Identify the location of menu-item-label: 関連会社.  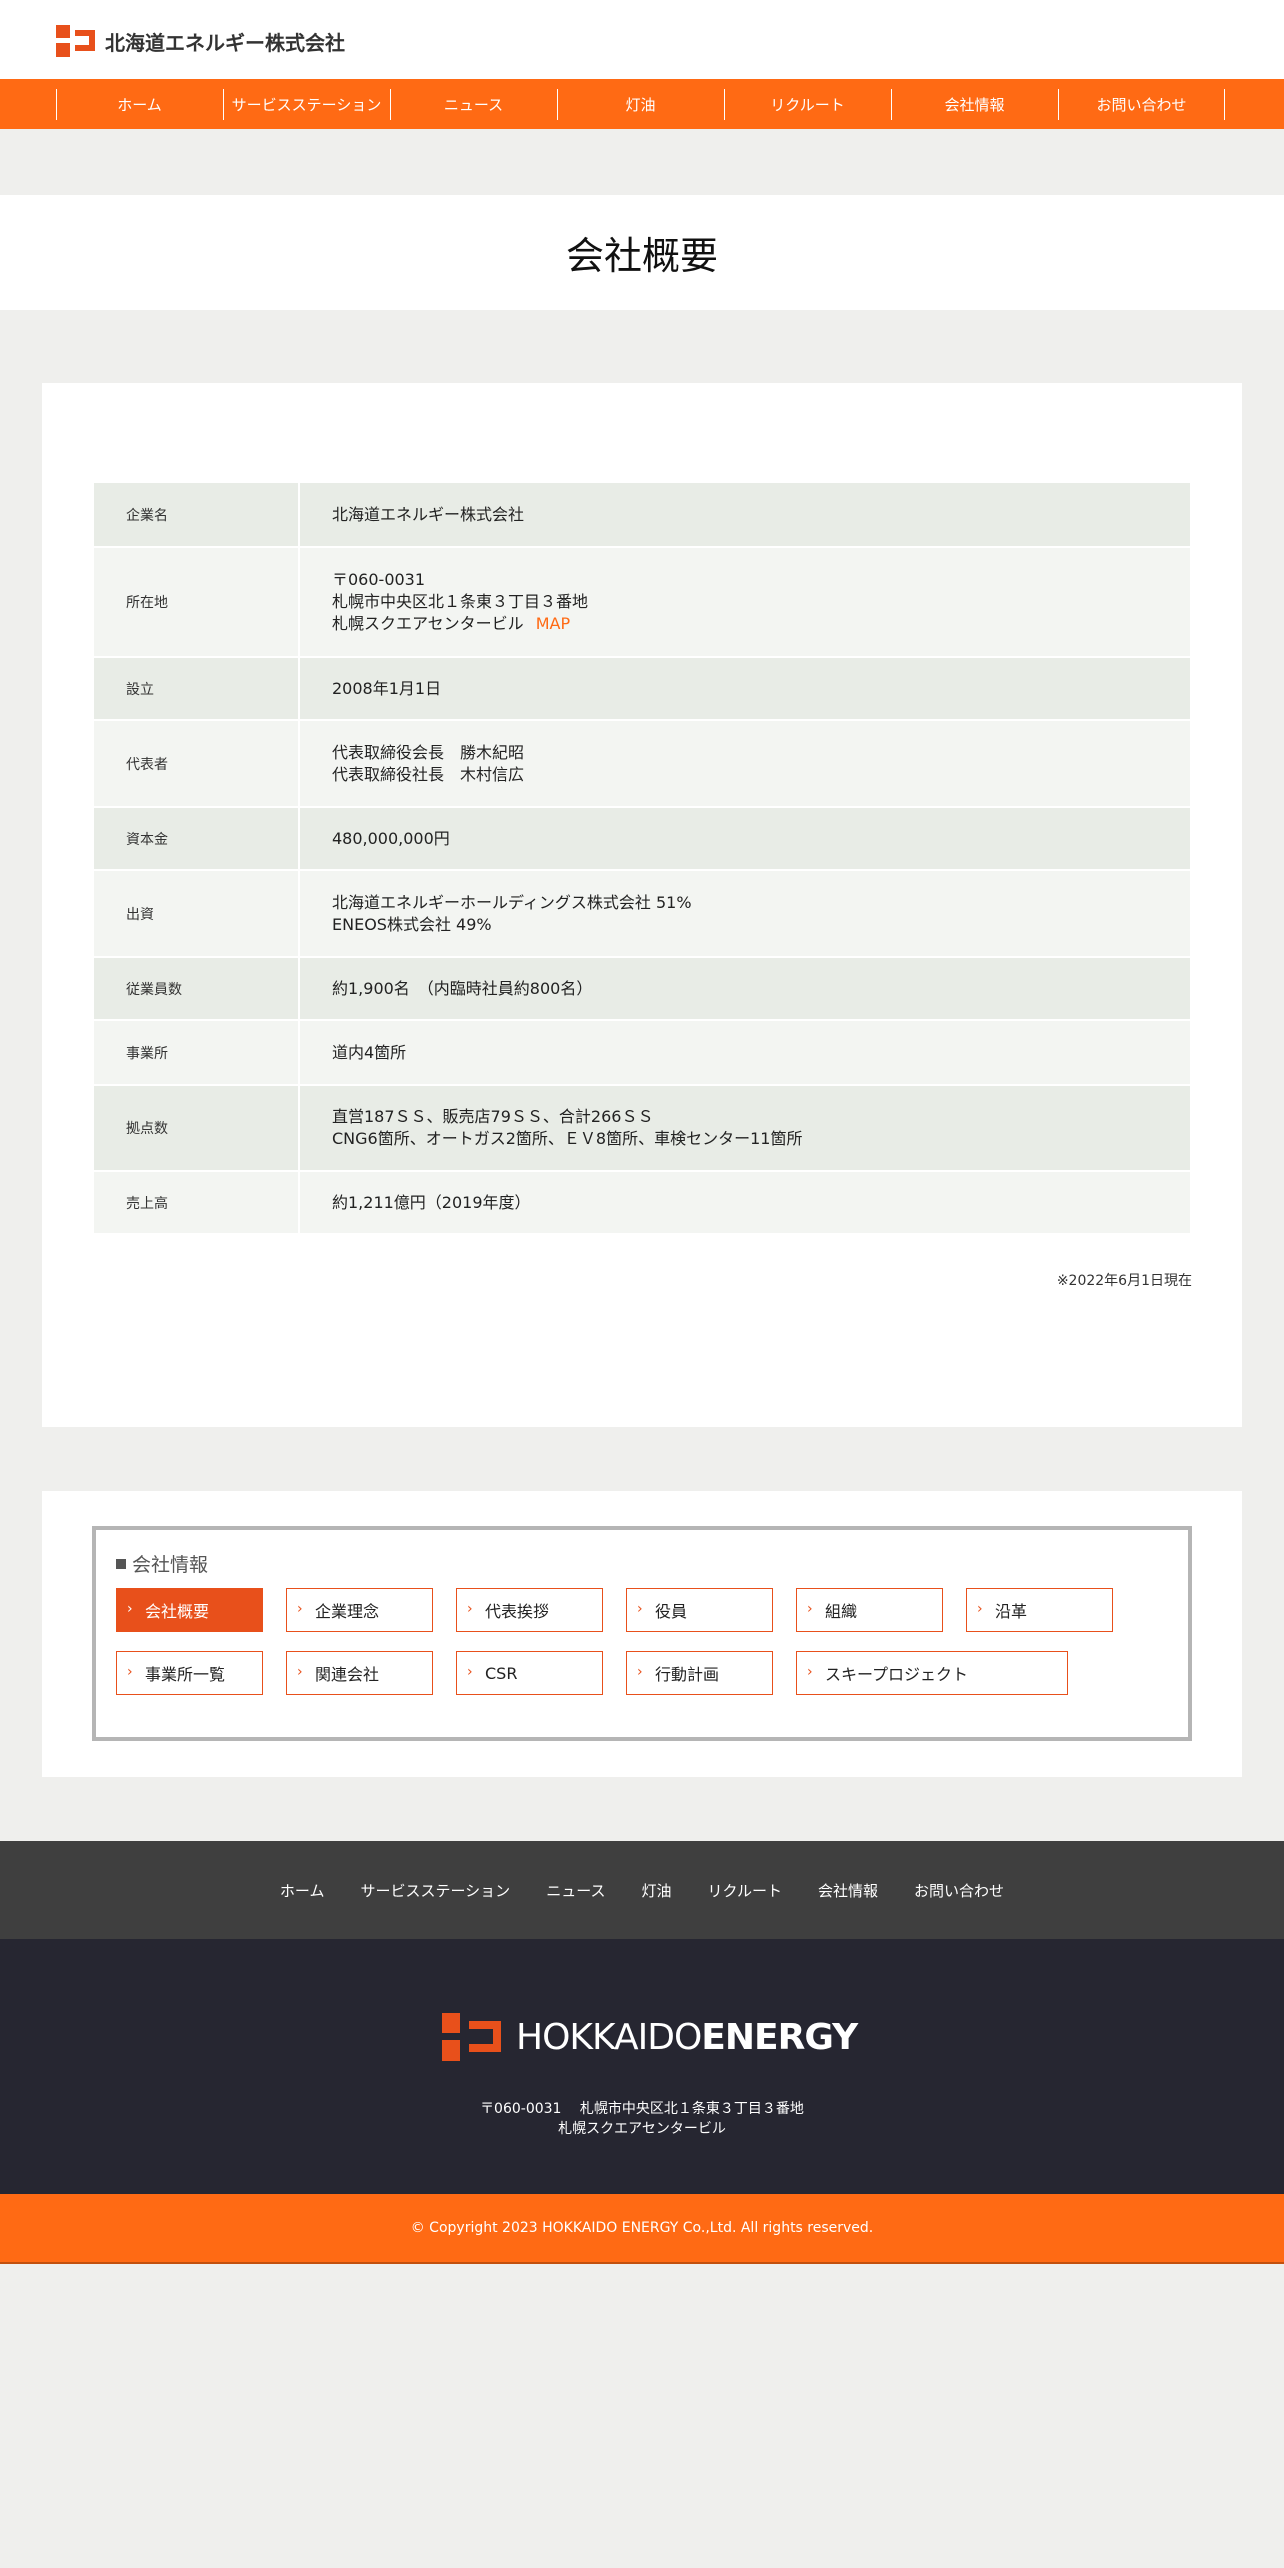
(347, 1674).